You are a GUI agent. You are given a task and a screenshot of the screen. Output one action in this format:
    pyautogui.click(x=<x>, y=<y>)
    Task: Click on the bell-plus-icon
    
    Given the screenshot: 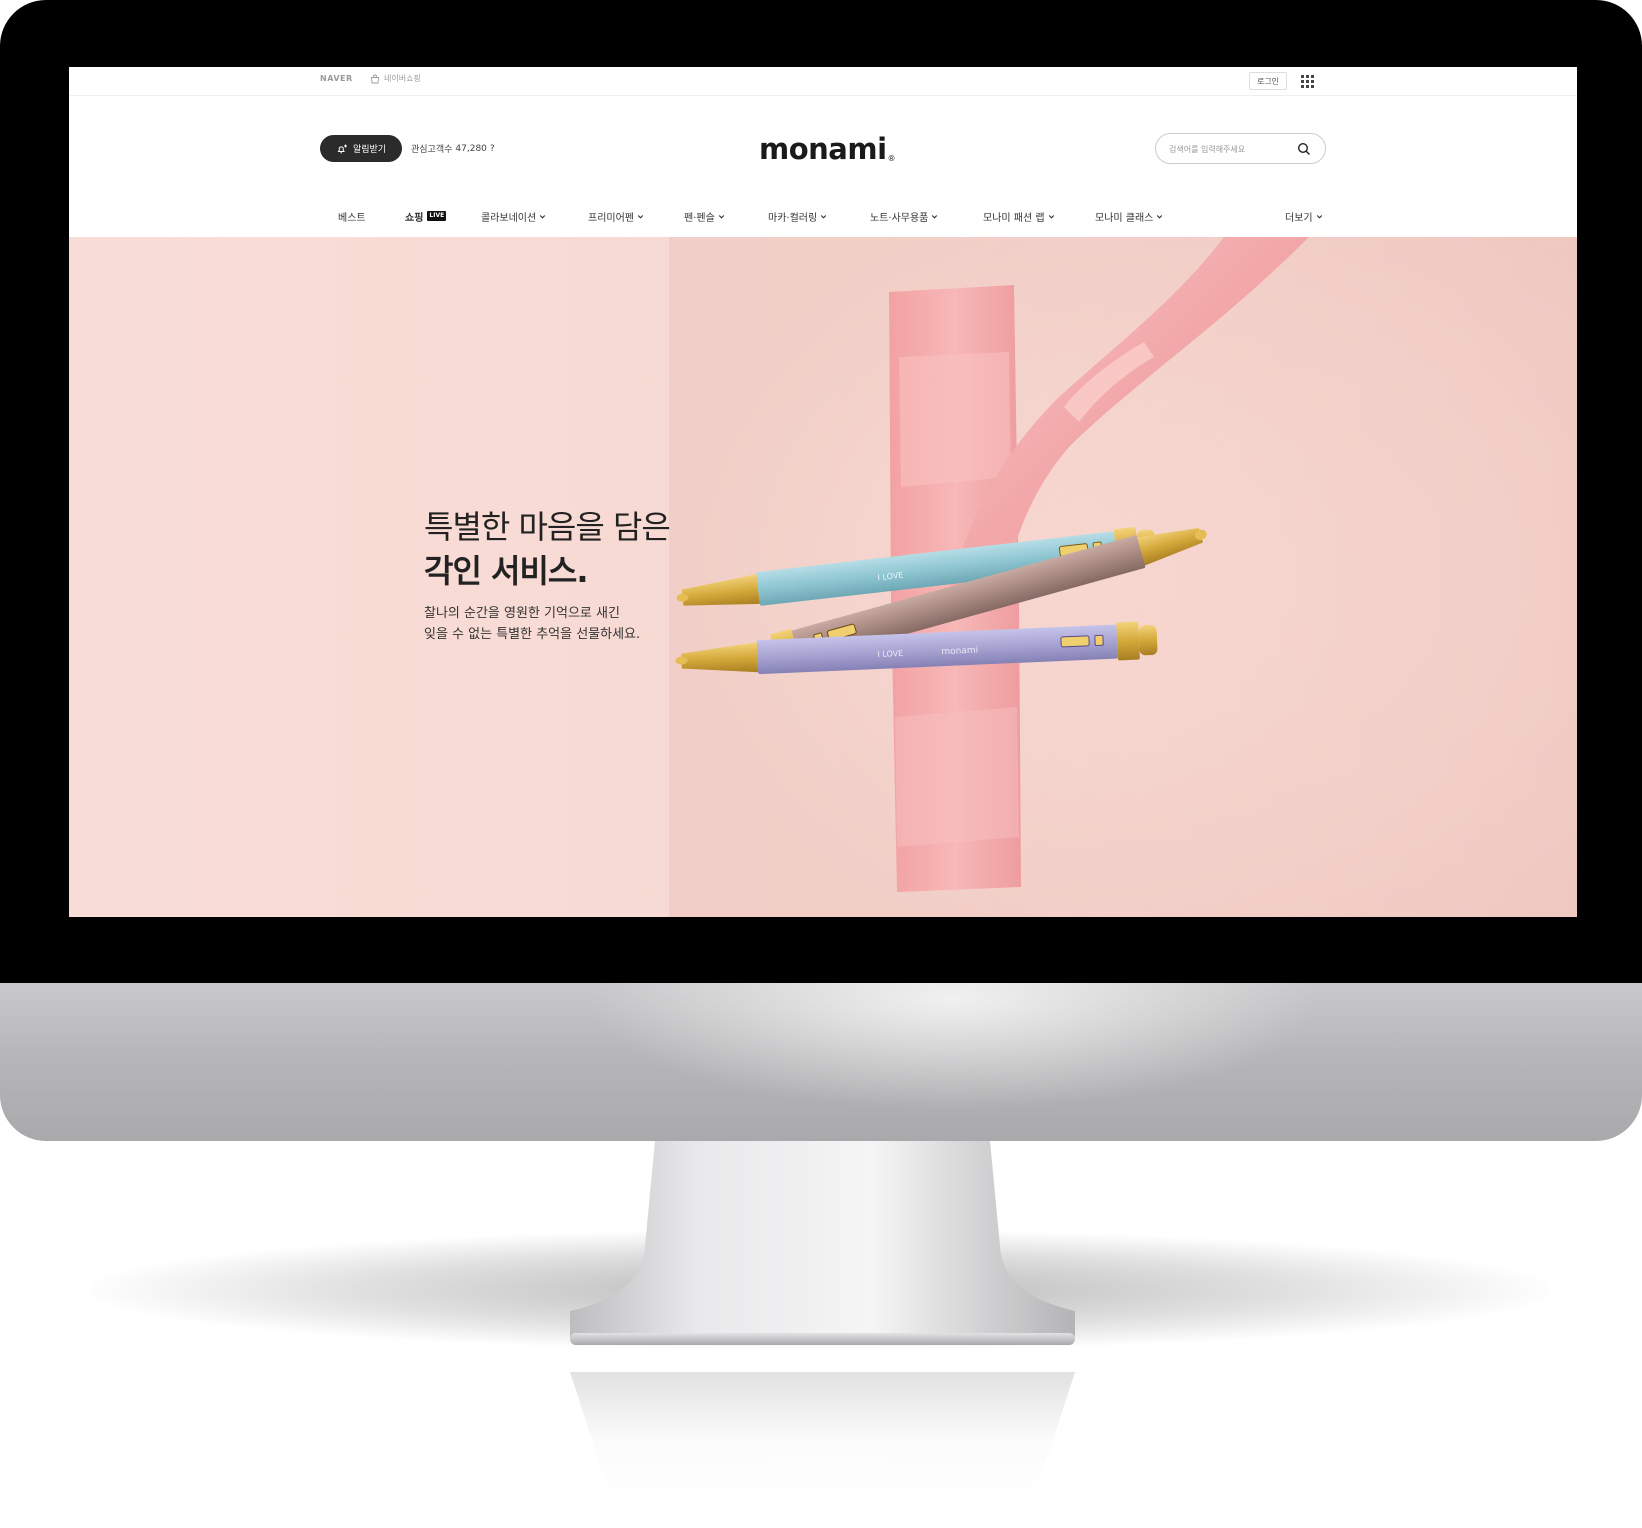 What is the action you would take?
    pyautogui.click(x=342, y=148)
    